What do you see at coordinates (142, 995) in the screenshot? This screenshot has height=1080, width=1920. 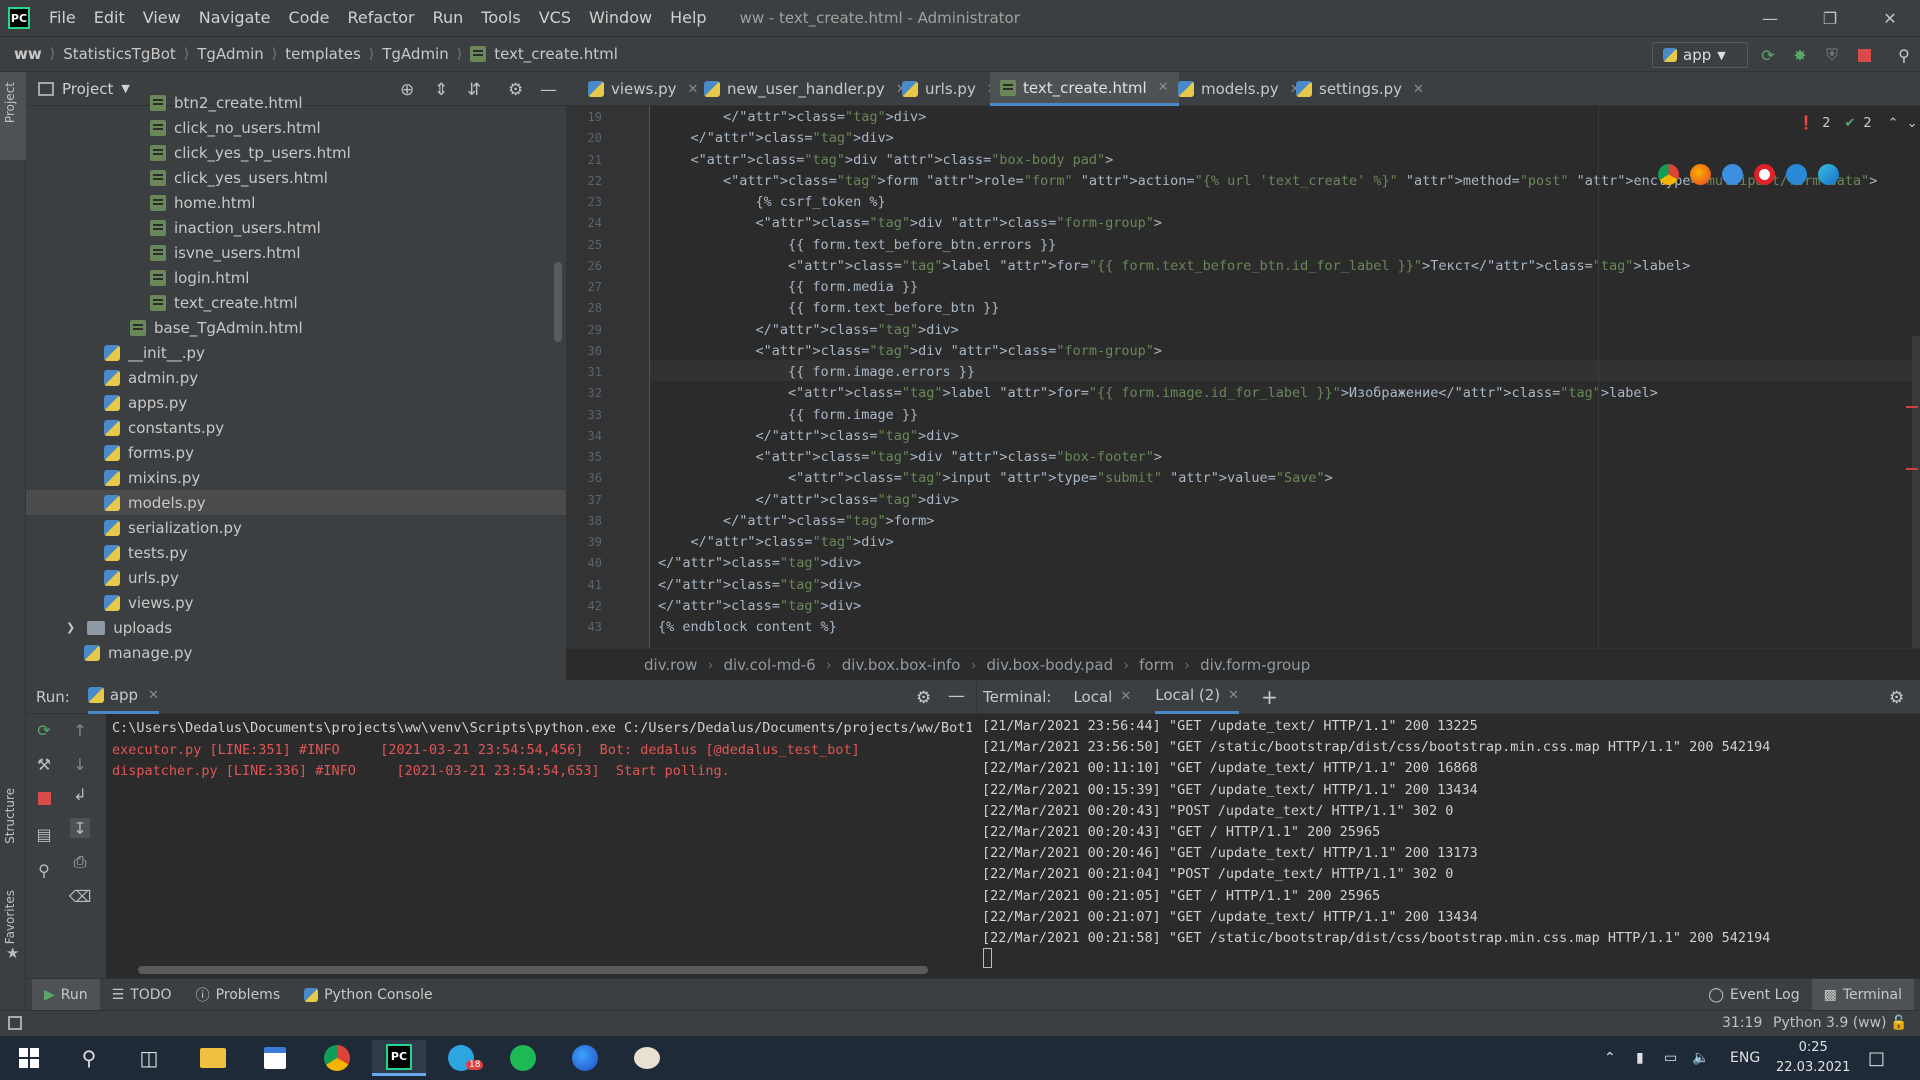 I see `todo-tool-tab: ☰ TODO` at bounding box center [142, 995].